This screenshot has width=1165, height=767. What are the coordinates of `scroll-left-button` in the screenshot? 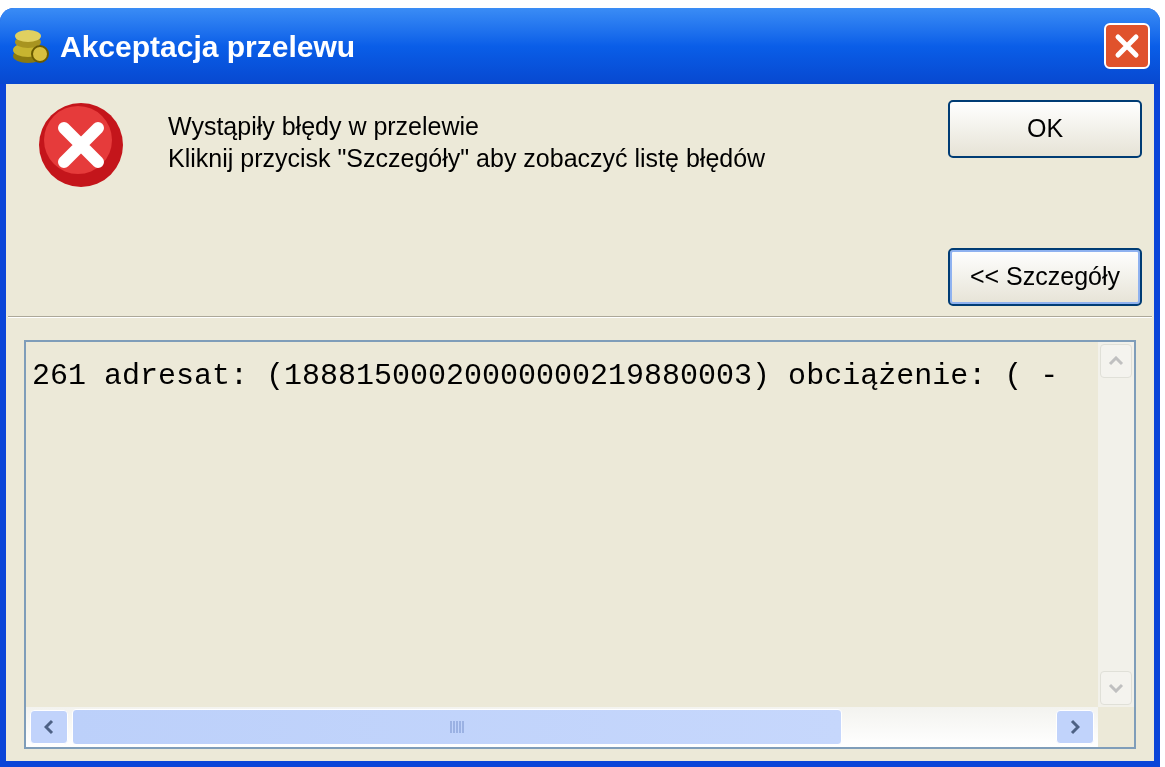 It's located at (49, 727).